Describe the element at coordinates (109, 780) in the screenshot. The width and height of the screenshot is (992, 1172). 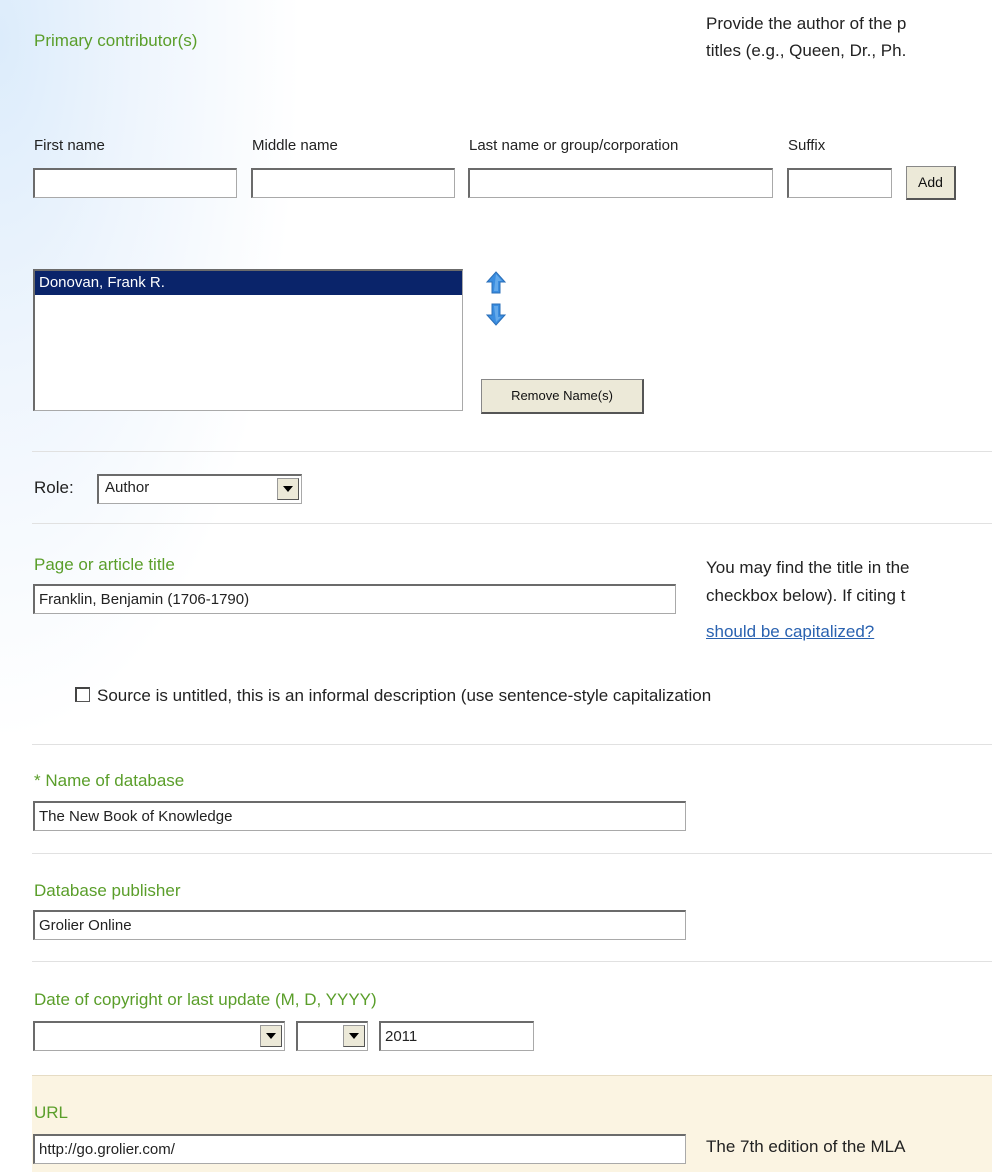
I see `database-name-label: * Name of database` at that location.